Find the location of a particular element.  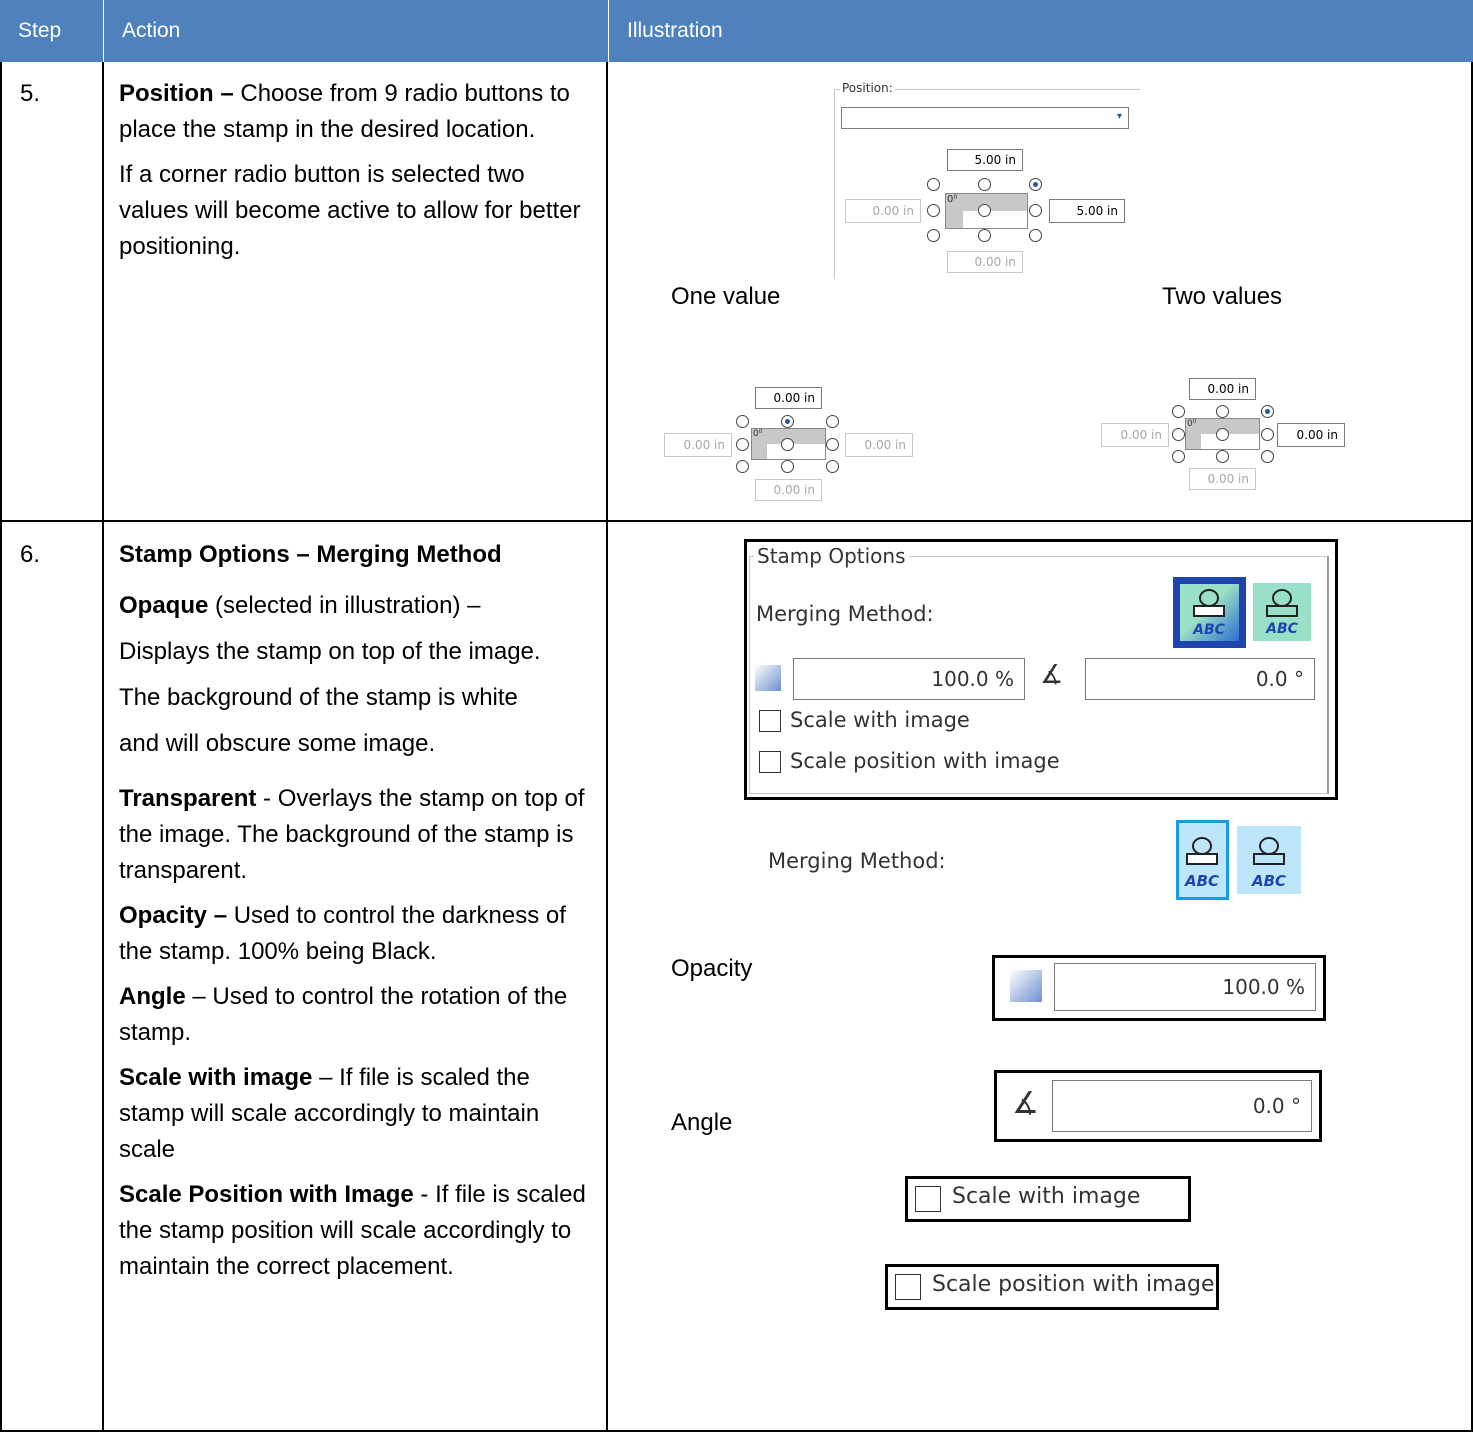

transparent-merge-button-2: ABC is located at coordinates (1269, 860).